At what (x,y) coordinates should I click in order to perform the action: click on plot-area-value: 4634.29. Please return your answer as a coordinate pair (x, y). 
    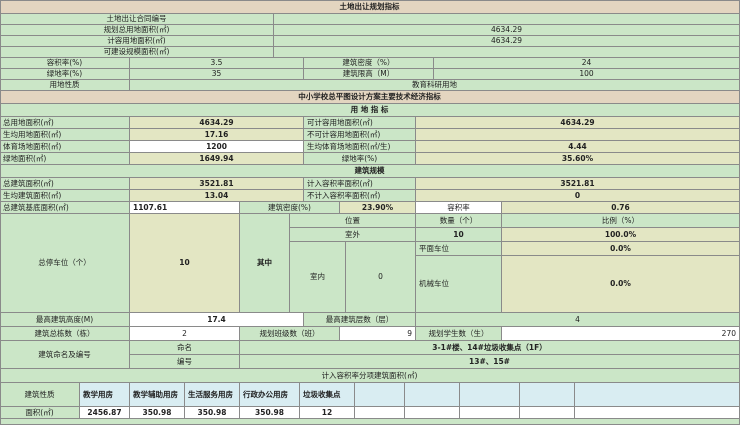
    Looking at the image, I should click on (507, 41).